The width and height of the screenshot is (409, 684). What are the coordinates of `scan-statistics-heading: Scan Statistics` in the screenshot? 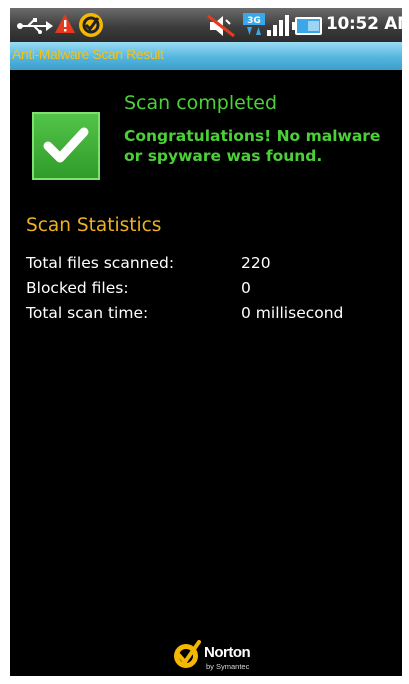 It's located at (94, 225).